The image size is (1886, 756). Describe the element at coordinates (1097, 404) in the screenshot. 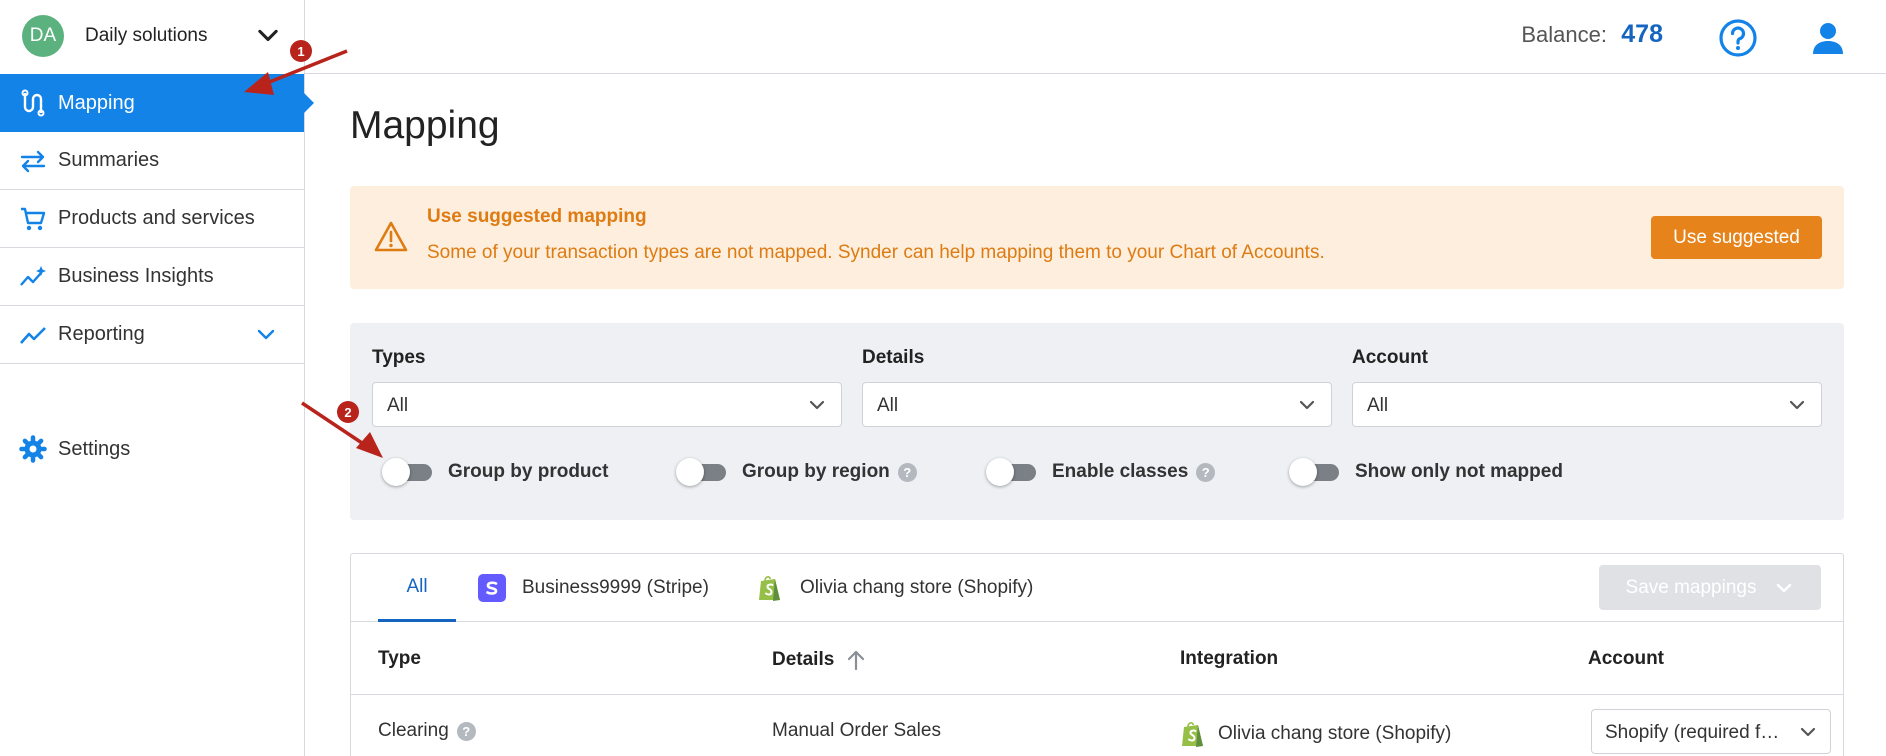

I see `details-select: All` at that location.